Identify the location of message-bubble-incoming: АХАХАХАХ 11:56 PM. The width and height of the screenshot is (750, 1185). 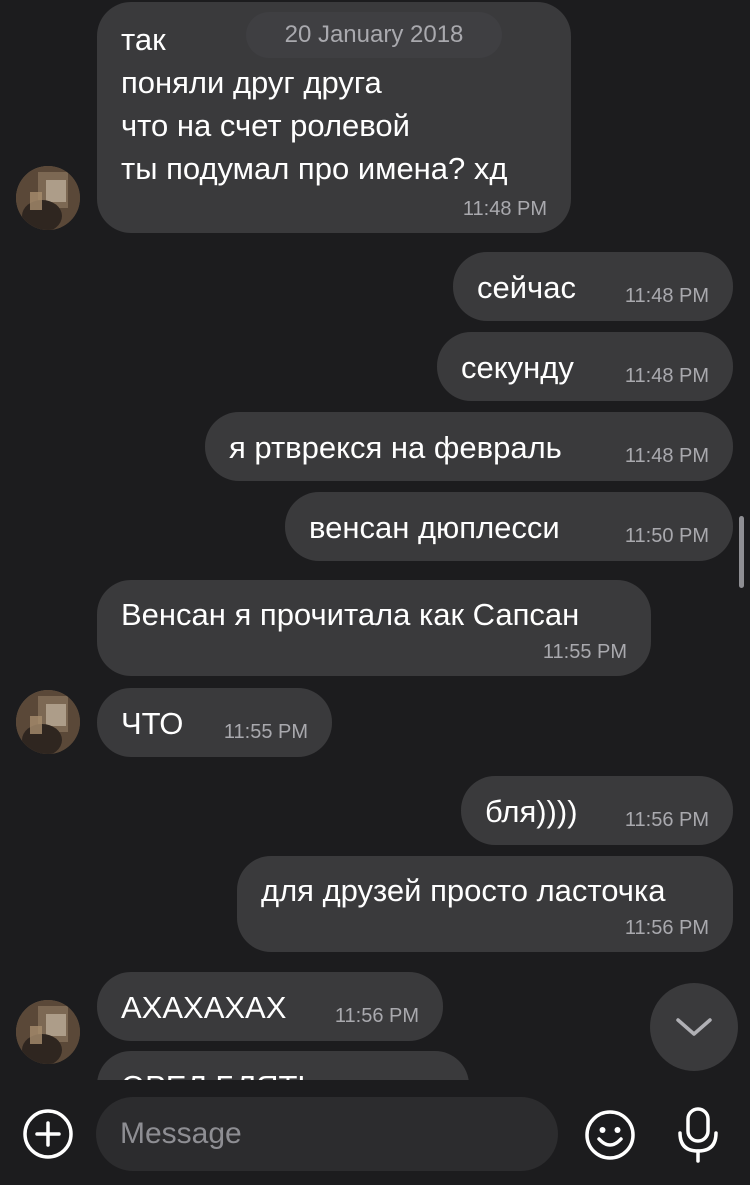
(270, 1006).